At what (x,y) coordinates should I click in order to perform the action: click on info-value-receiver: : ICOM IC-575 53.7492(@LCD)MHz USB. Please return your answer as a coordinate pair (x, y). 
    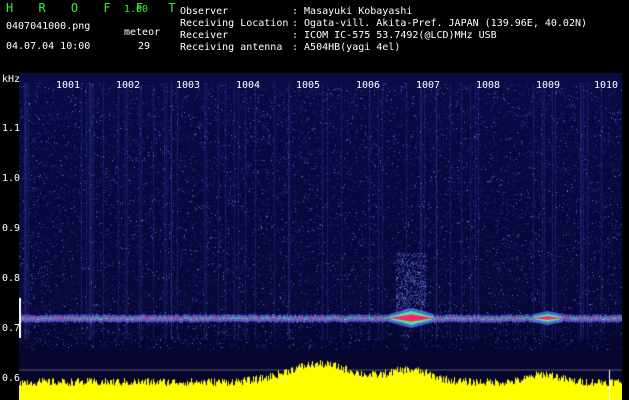
    Looking at the image, I should click on (394, 35).